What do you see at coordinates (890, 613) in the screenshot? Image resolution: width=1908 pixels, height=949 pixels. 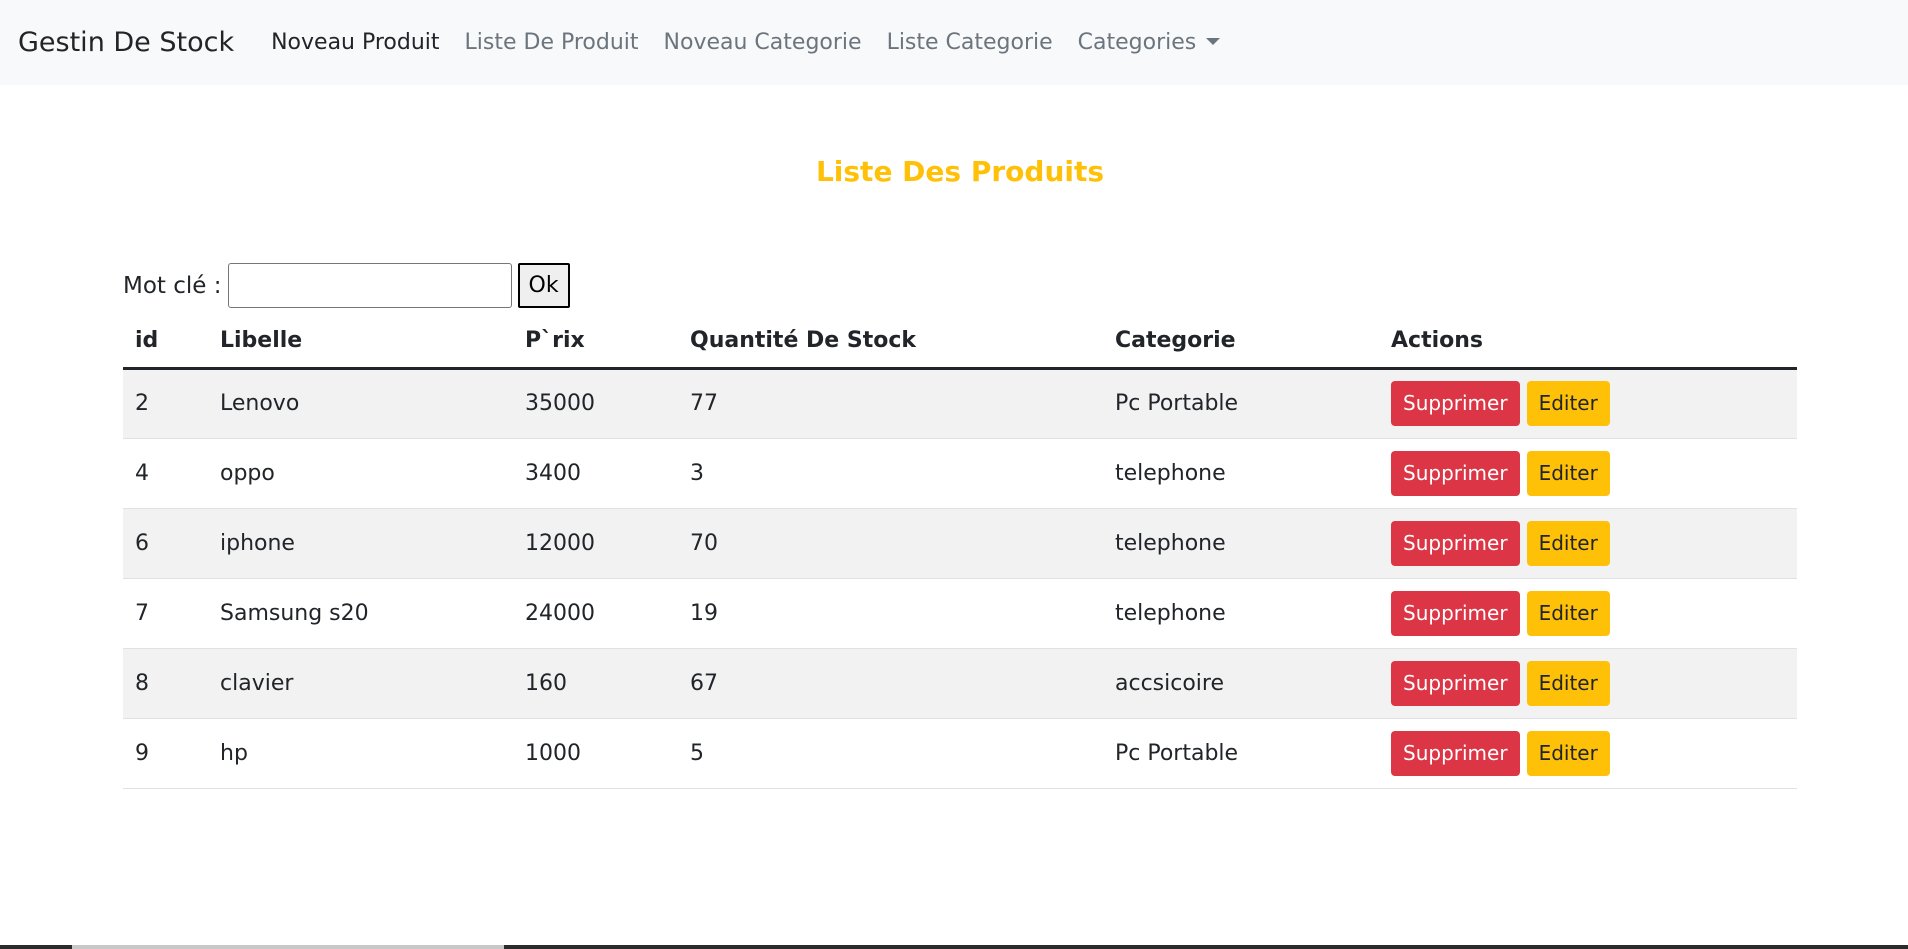 I see `cell-quantite: 19` at bounding box center [890, 613].